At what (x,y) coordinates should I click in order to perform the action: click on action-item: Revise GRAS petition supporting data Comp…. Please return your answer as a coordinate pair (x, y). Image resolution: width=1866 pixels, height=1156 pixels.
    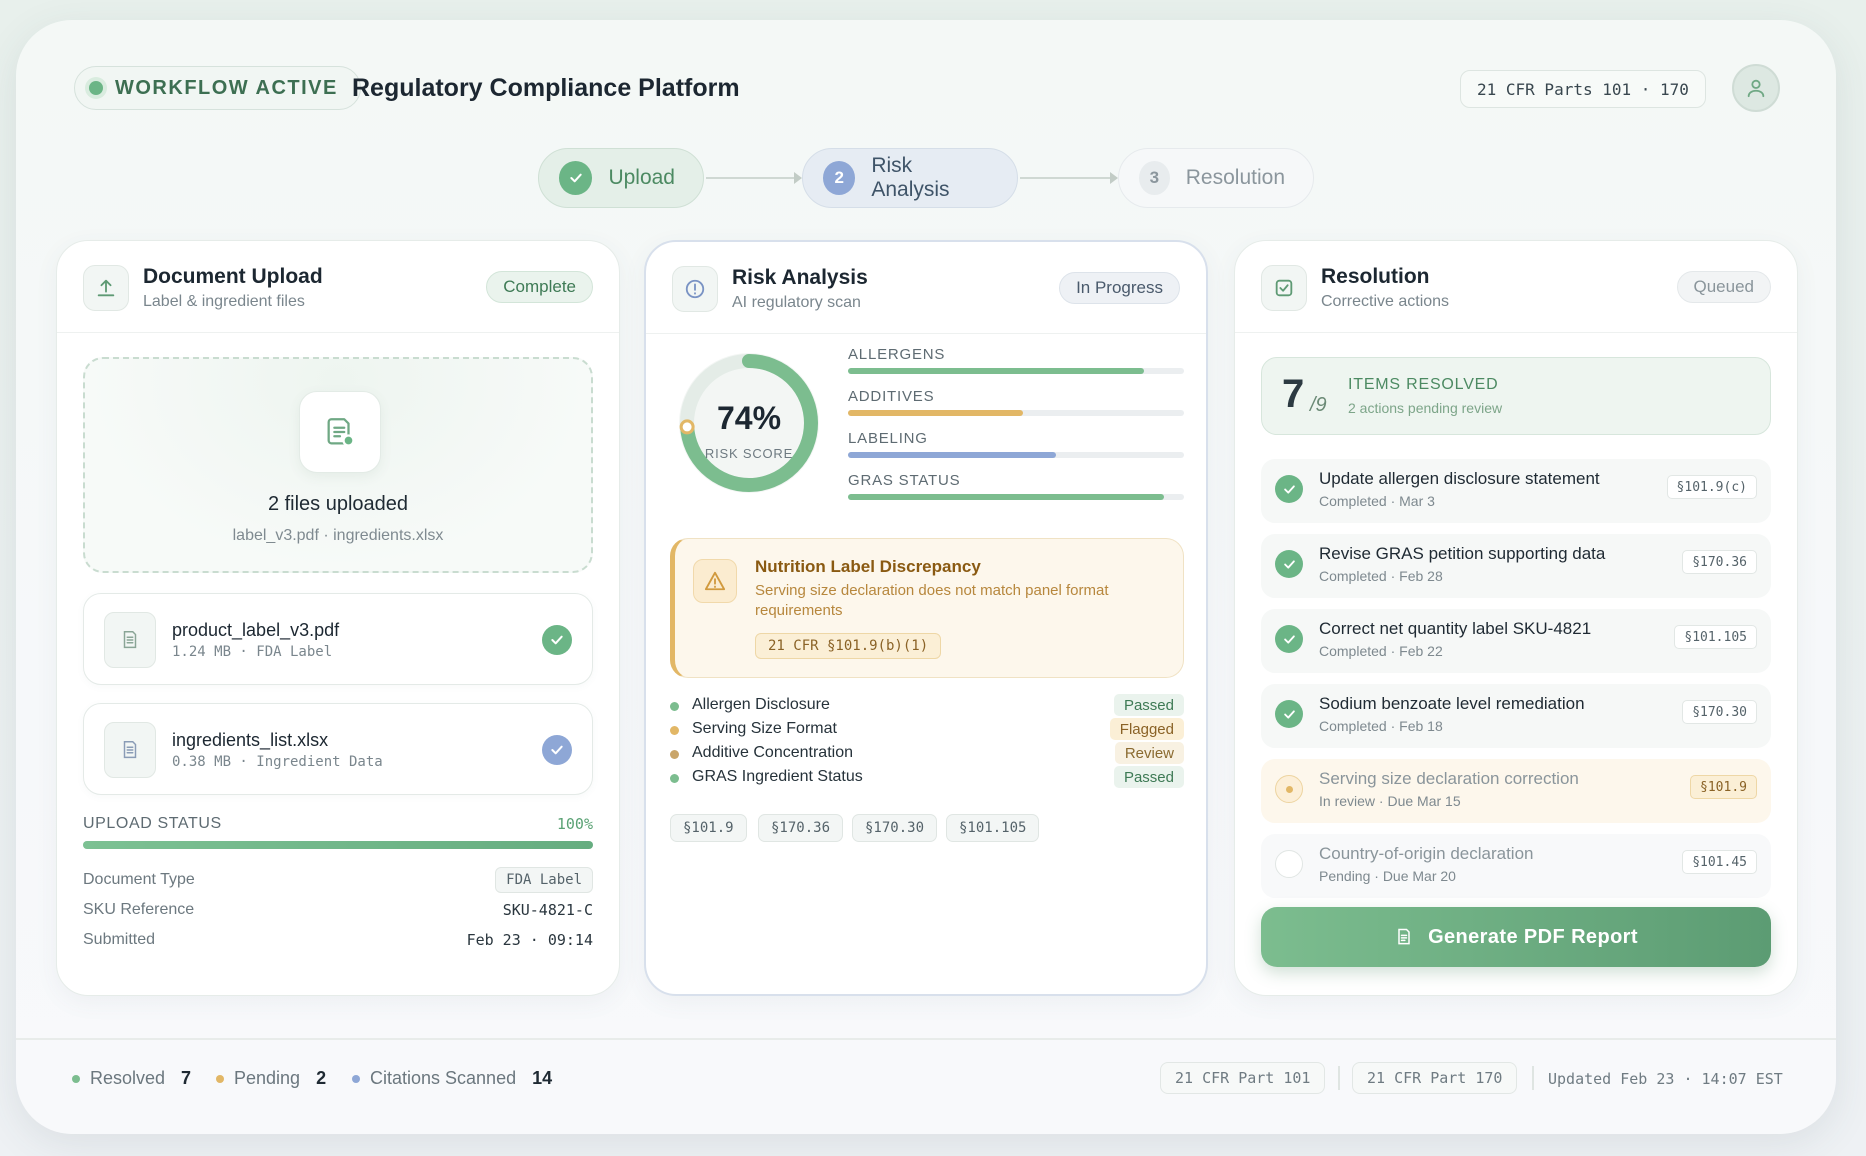
    Looking at the image, I should click on (1516, 566).